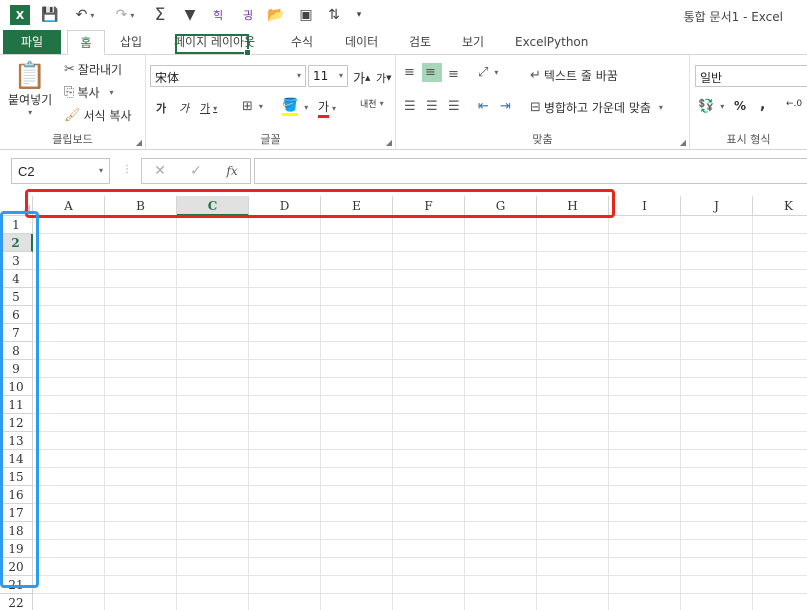 The height and width of the screenshot is (610, 807). What do you see at coordinates (125, 15) in the screenshot?
I see `redo-icon: ↷ ▾` at bounding box center [125, 15].